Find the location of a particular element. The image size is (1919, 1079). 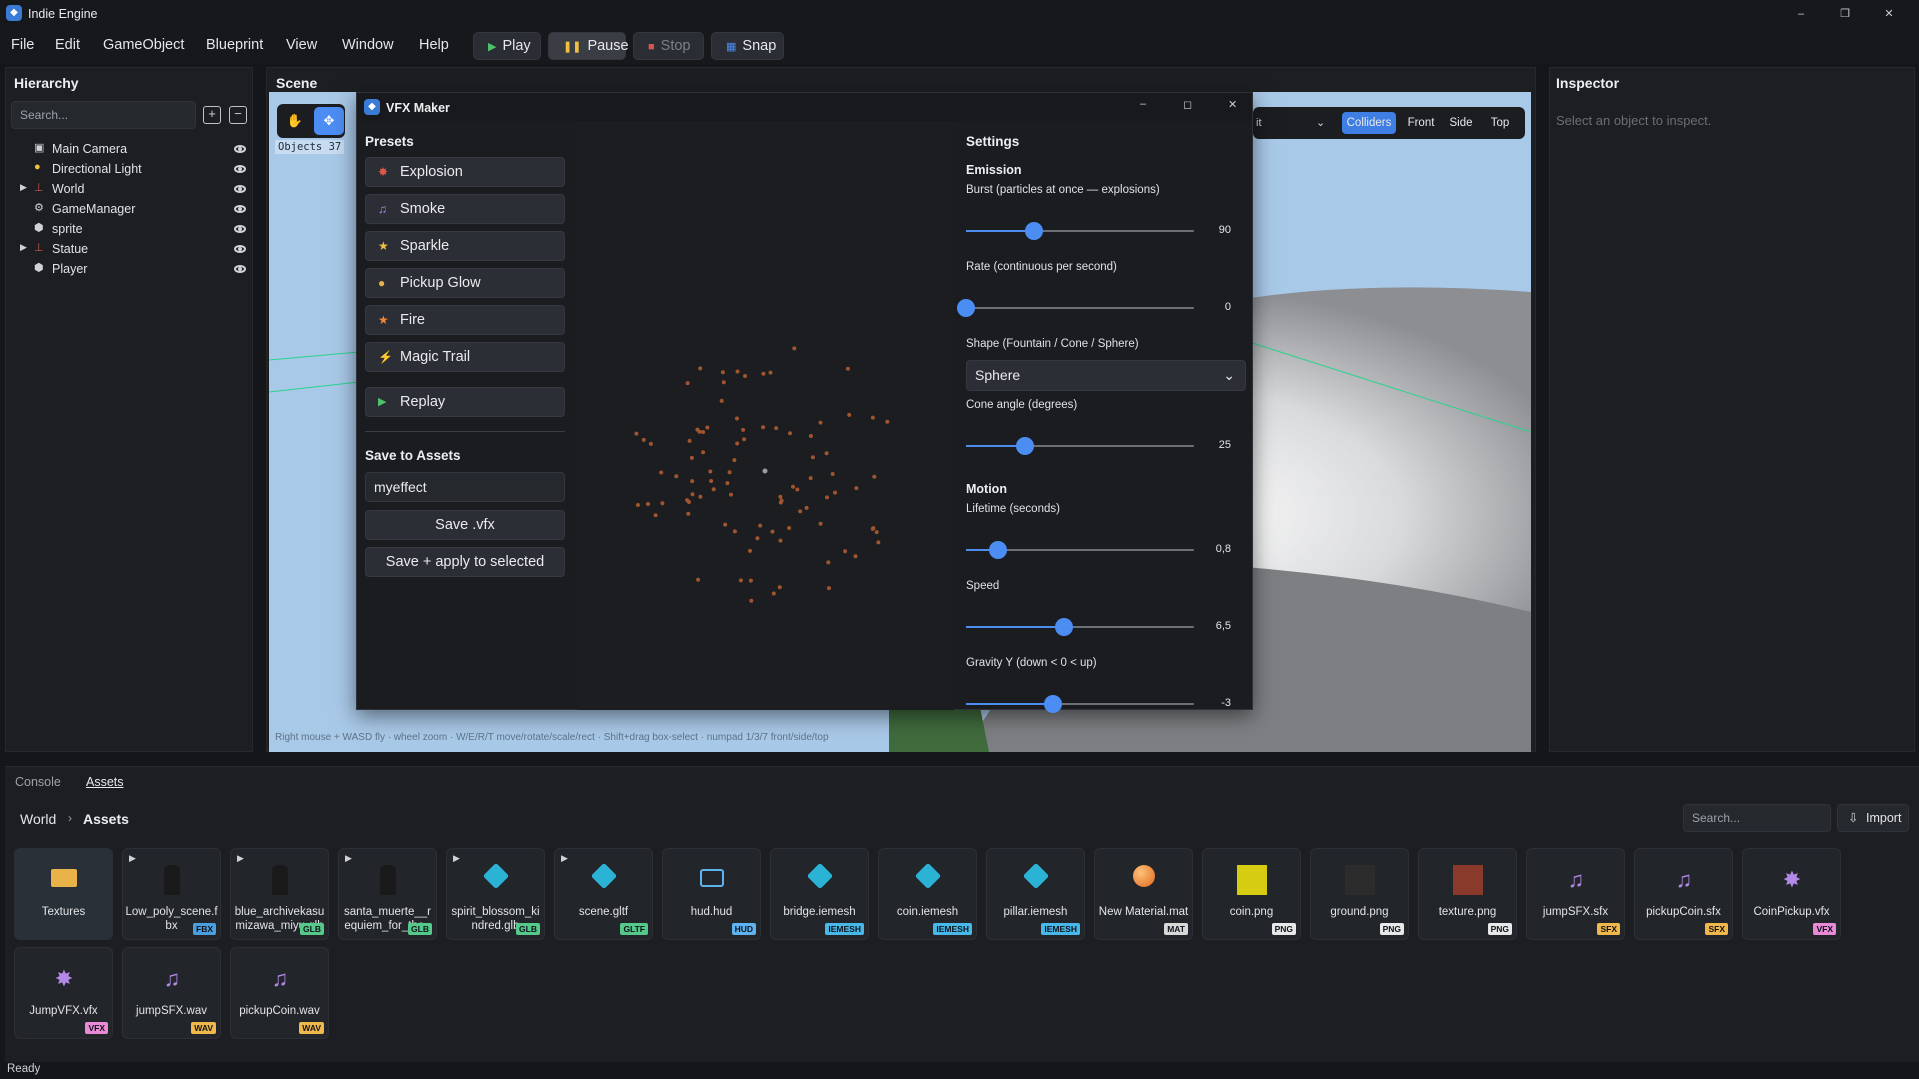

snap-button: ▦ Snap is located at coordinates (747, 46).